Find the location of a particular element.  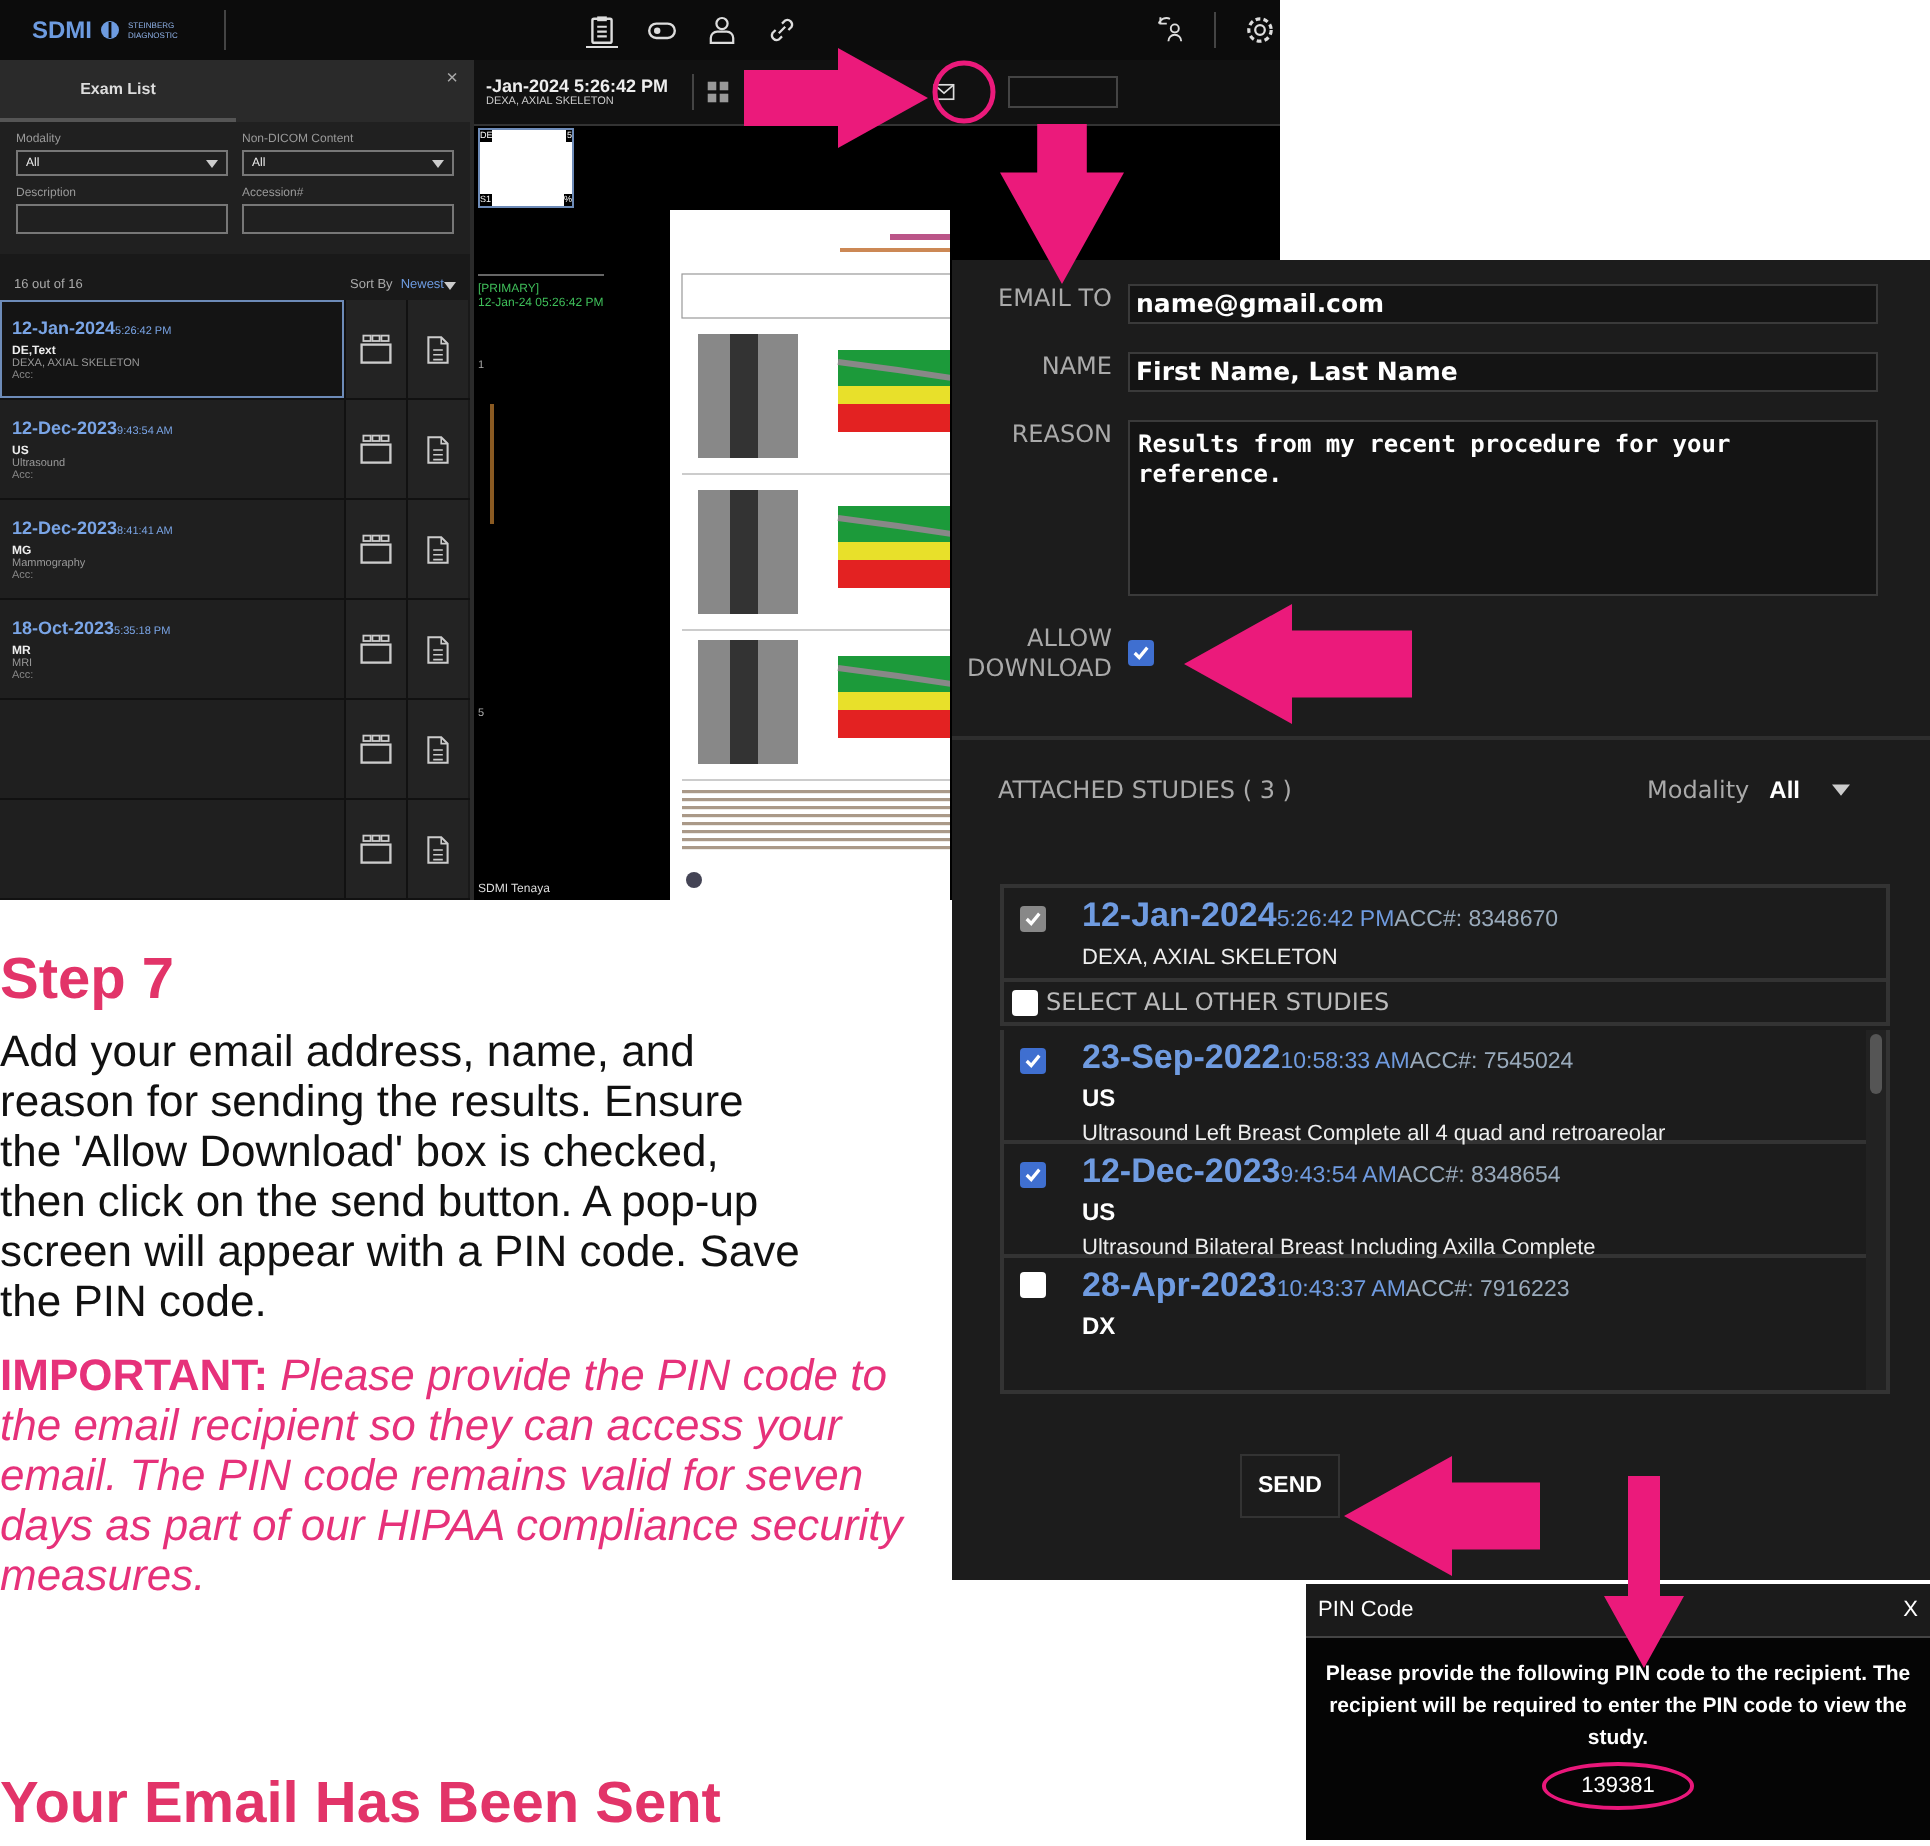

study-accession: ACC#: 8348654 is located at coordinates (1478, 1176).